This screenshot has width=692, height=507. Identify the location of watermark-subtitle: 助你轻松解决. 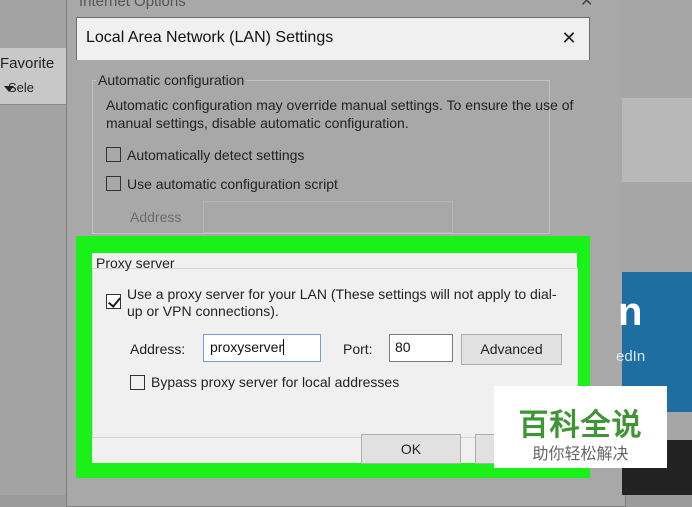
(580, 454).